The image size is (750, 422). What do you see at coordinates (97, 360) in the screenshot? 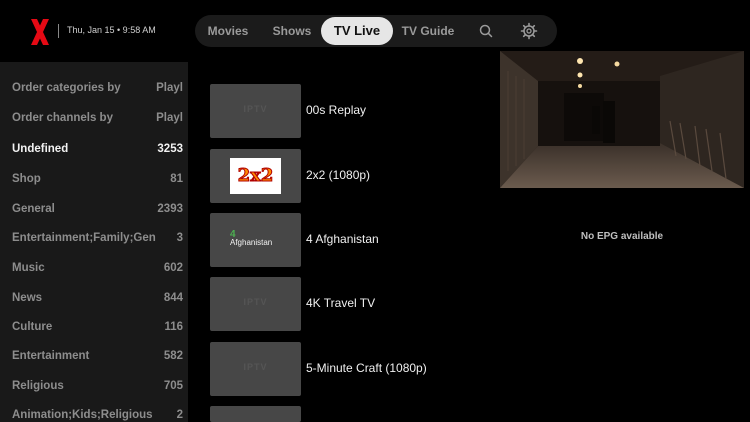
I see `sidebar-item-entertainment: Entertainment 582` at bounding box center [97, 360].